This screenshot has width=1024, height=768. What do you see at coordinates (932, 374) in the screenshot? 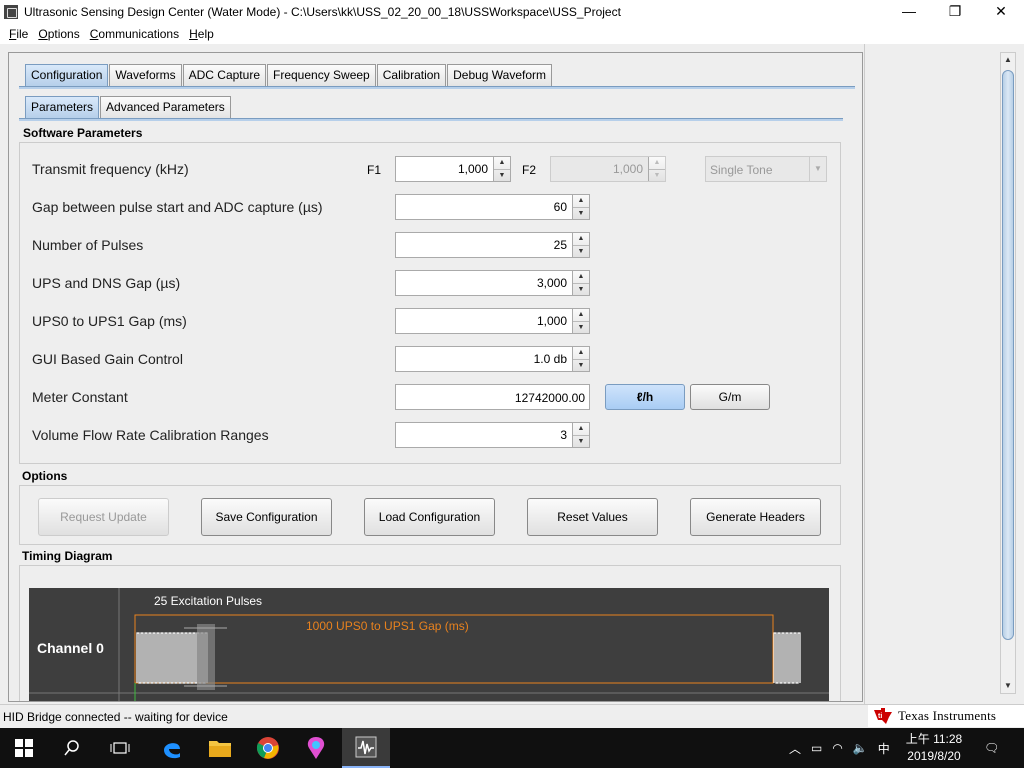
I see `right-pane` at bounding box center [932, 374].